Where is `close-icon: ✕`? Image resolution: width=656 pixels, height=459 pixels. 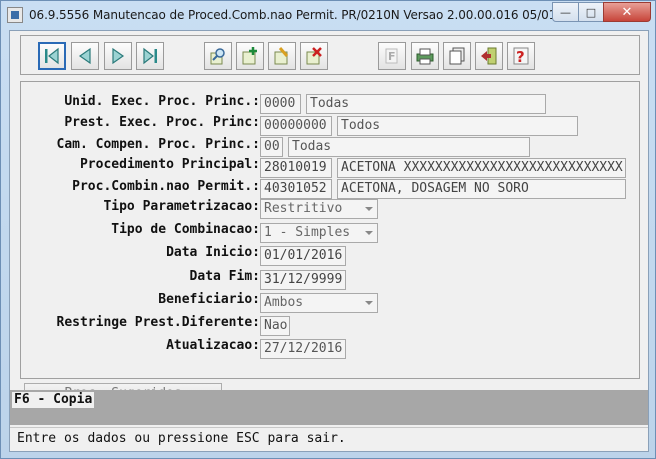 close-icon: ✕ is located at coordinates (627, 12).